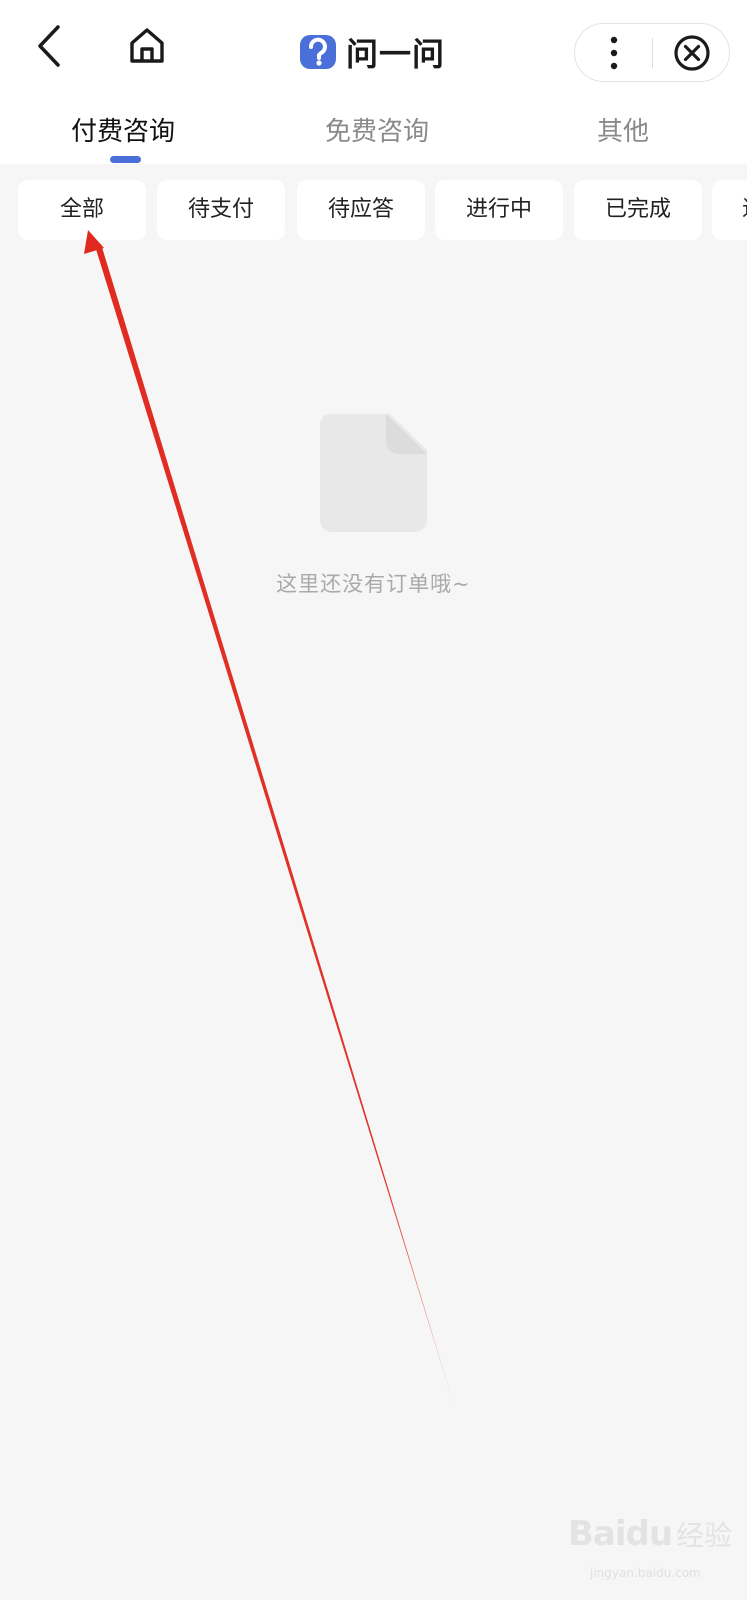  Describe the element at coordinates (361, 210) in the screenshot. I see `filter-pending-answer: 待应答` at that location.